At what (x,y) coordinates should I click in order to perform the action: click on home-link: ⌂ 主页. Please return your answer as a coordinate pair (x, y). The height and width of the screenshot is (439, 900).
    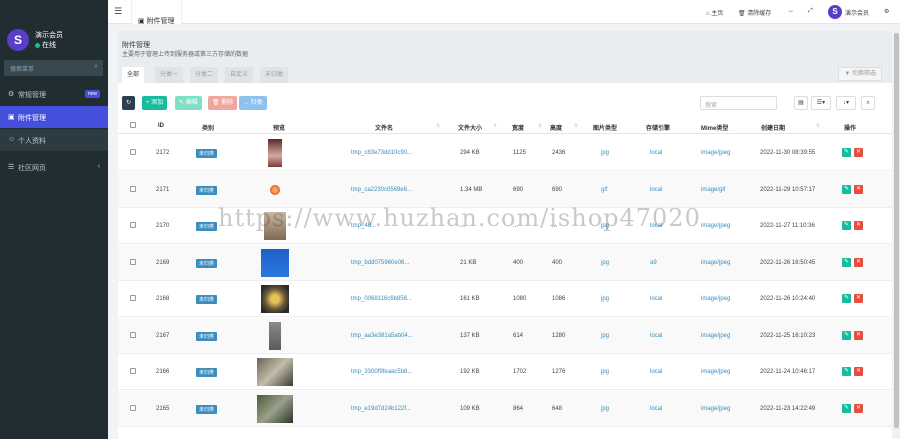
    Looking at the image, I should click on (714, 12).